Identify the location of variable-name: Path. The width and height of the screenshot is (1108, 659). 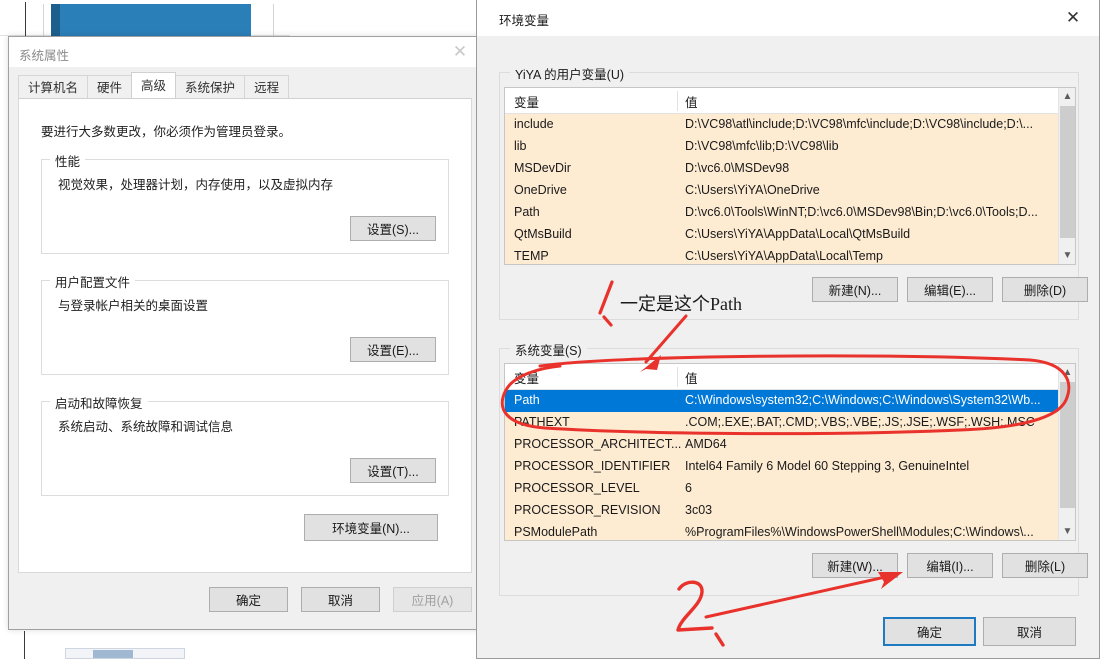
(527, 400).